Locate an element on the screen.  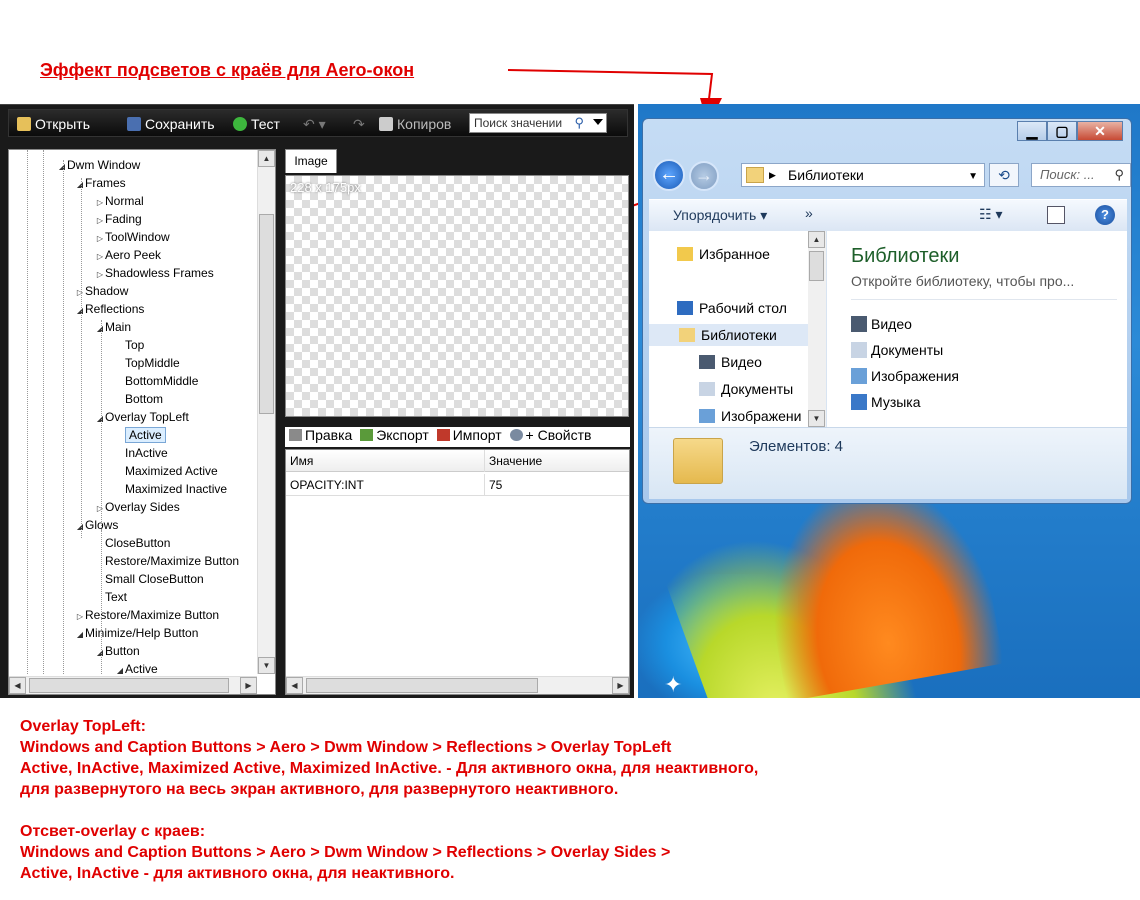
nav-item: Рабочий стол is located at coordinates (732, 308).